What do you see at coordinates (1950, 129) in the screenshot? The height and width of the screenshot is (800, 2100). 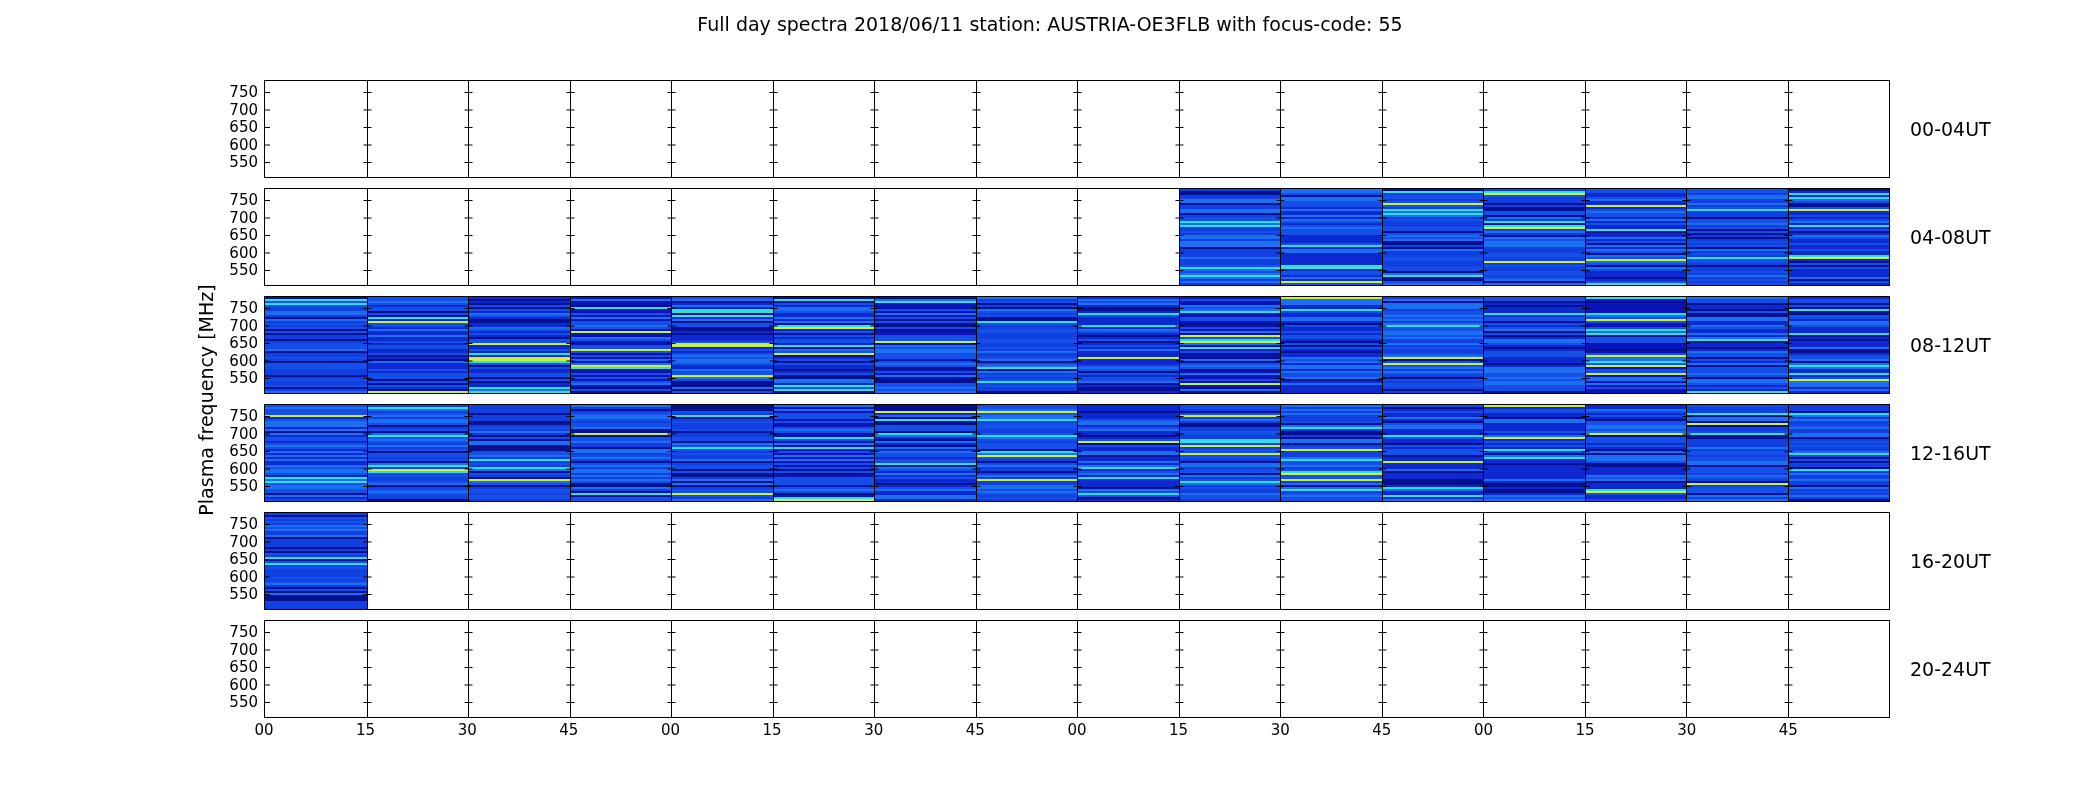 I see `time-range-label: 00-04UT` at bounding box center [1950, 129].